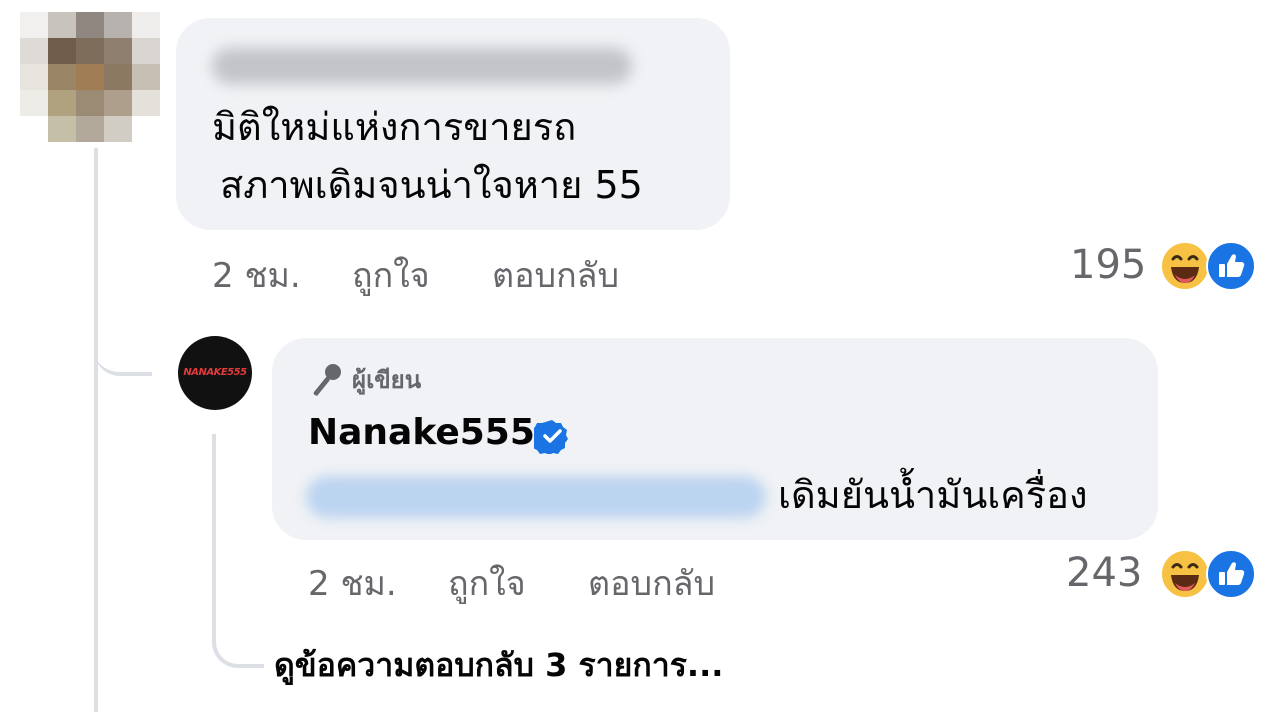 Image resolution: width=1280 pixels, height=712 pixels. Describe the element at coordinates (90, 77) in the screenshot. I see `commenter-avatar` at that location.